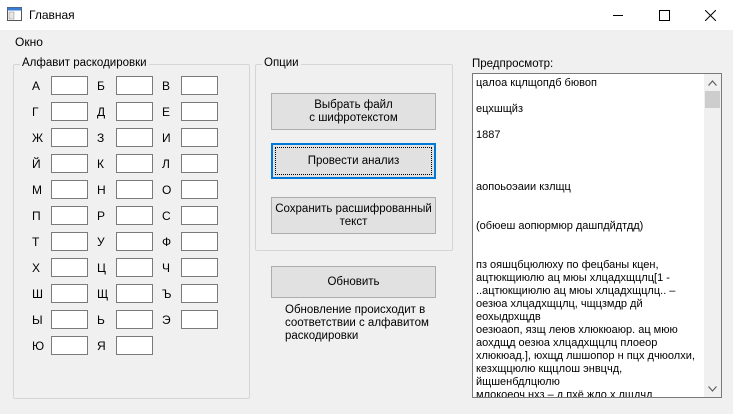 This screenshot has width=733, height=414. Describe the element at coordinates (35, 112) in the screenshot. I see `alphabet-letter-label: Г` at that location.